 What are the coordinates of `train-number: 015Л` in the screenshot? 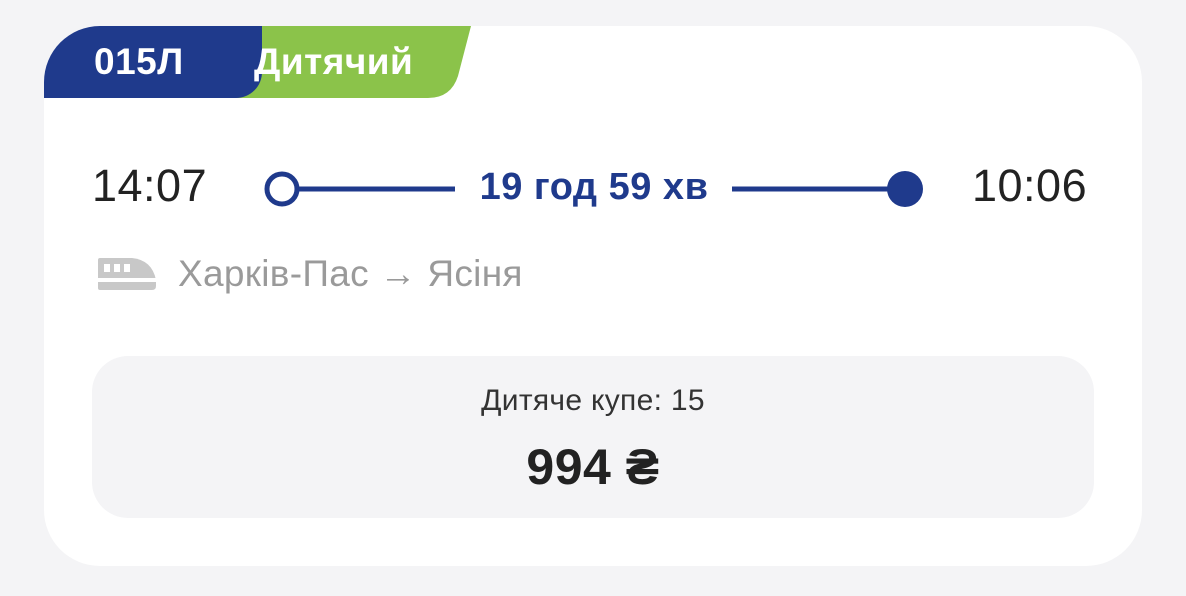 It's located at (139, 61).